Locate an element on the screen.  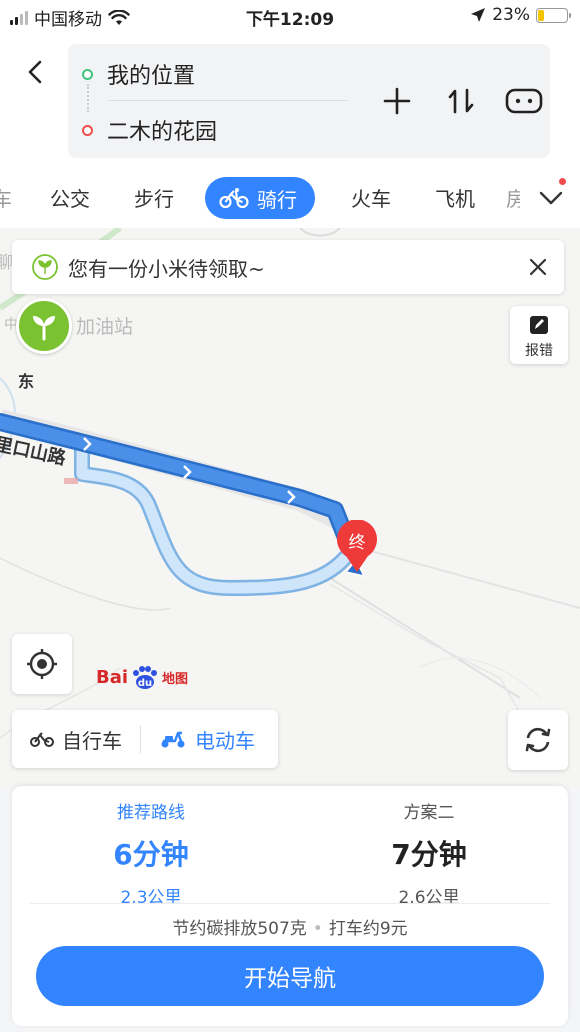
baidu-map-logo: Bai du 地图 is located at coordinates (142, 677).